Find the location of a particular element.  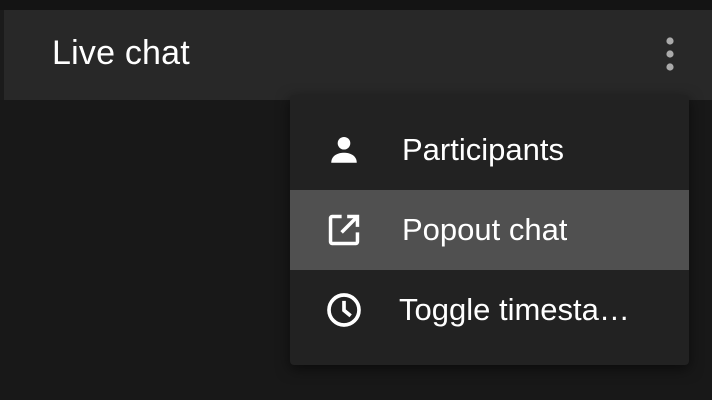

more-options-button is located at coordinates (670, 54).